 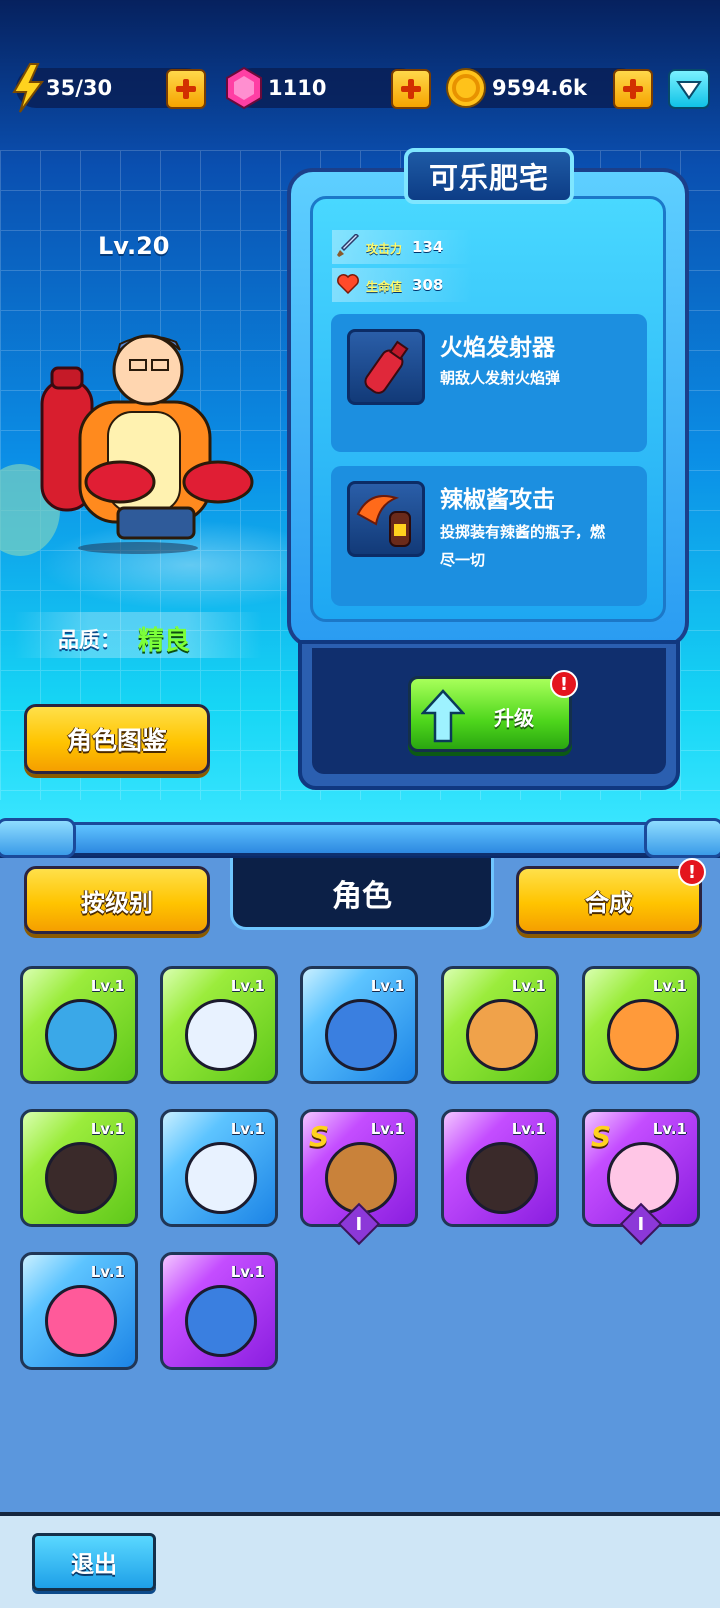 What do you see at coordinates (244, 88) in the screenshot?
I see `gem-icon` at bounding box center [244, 88].